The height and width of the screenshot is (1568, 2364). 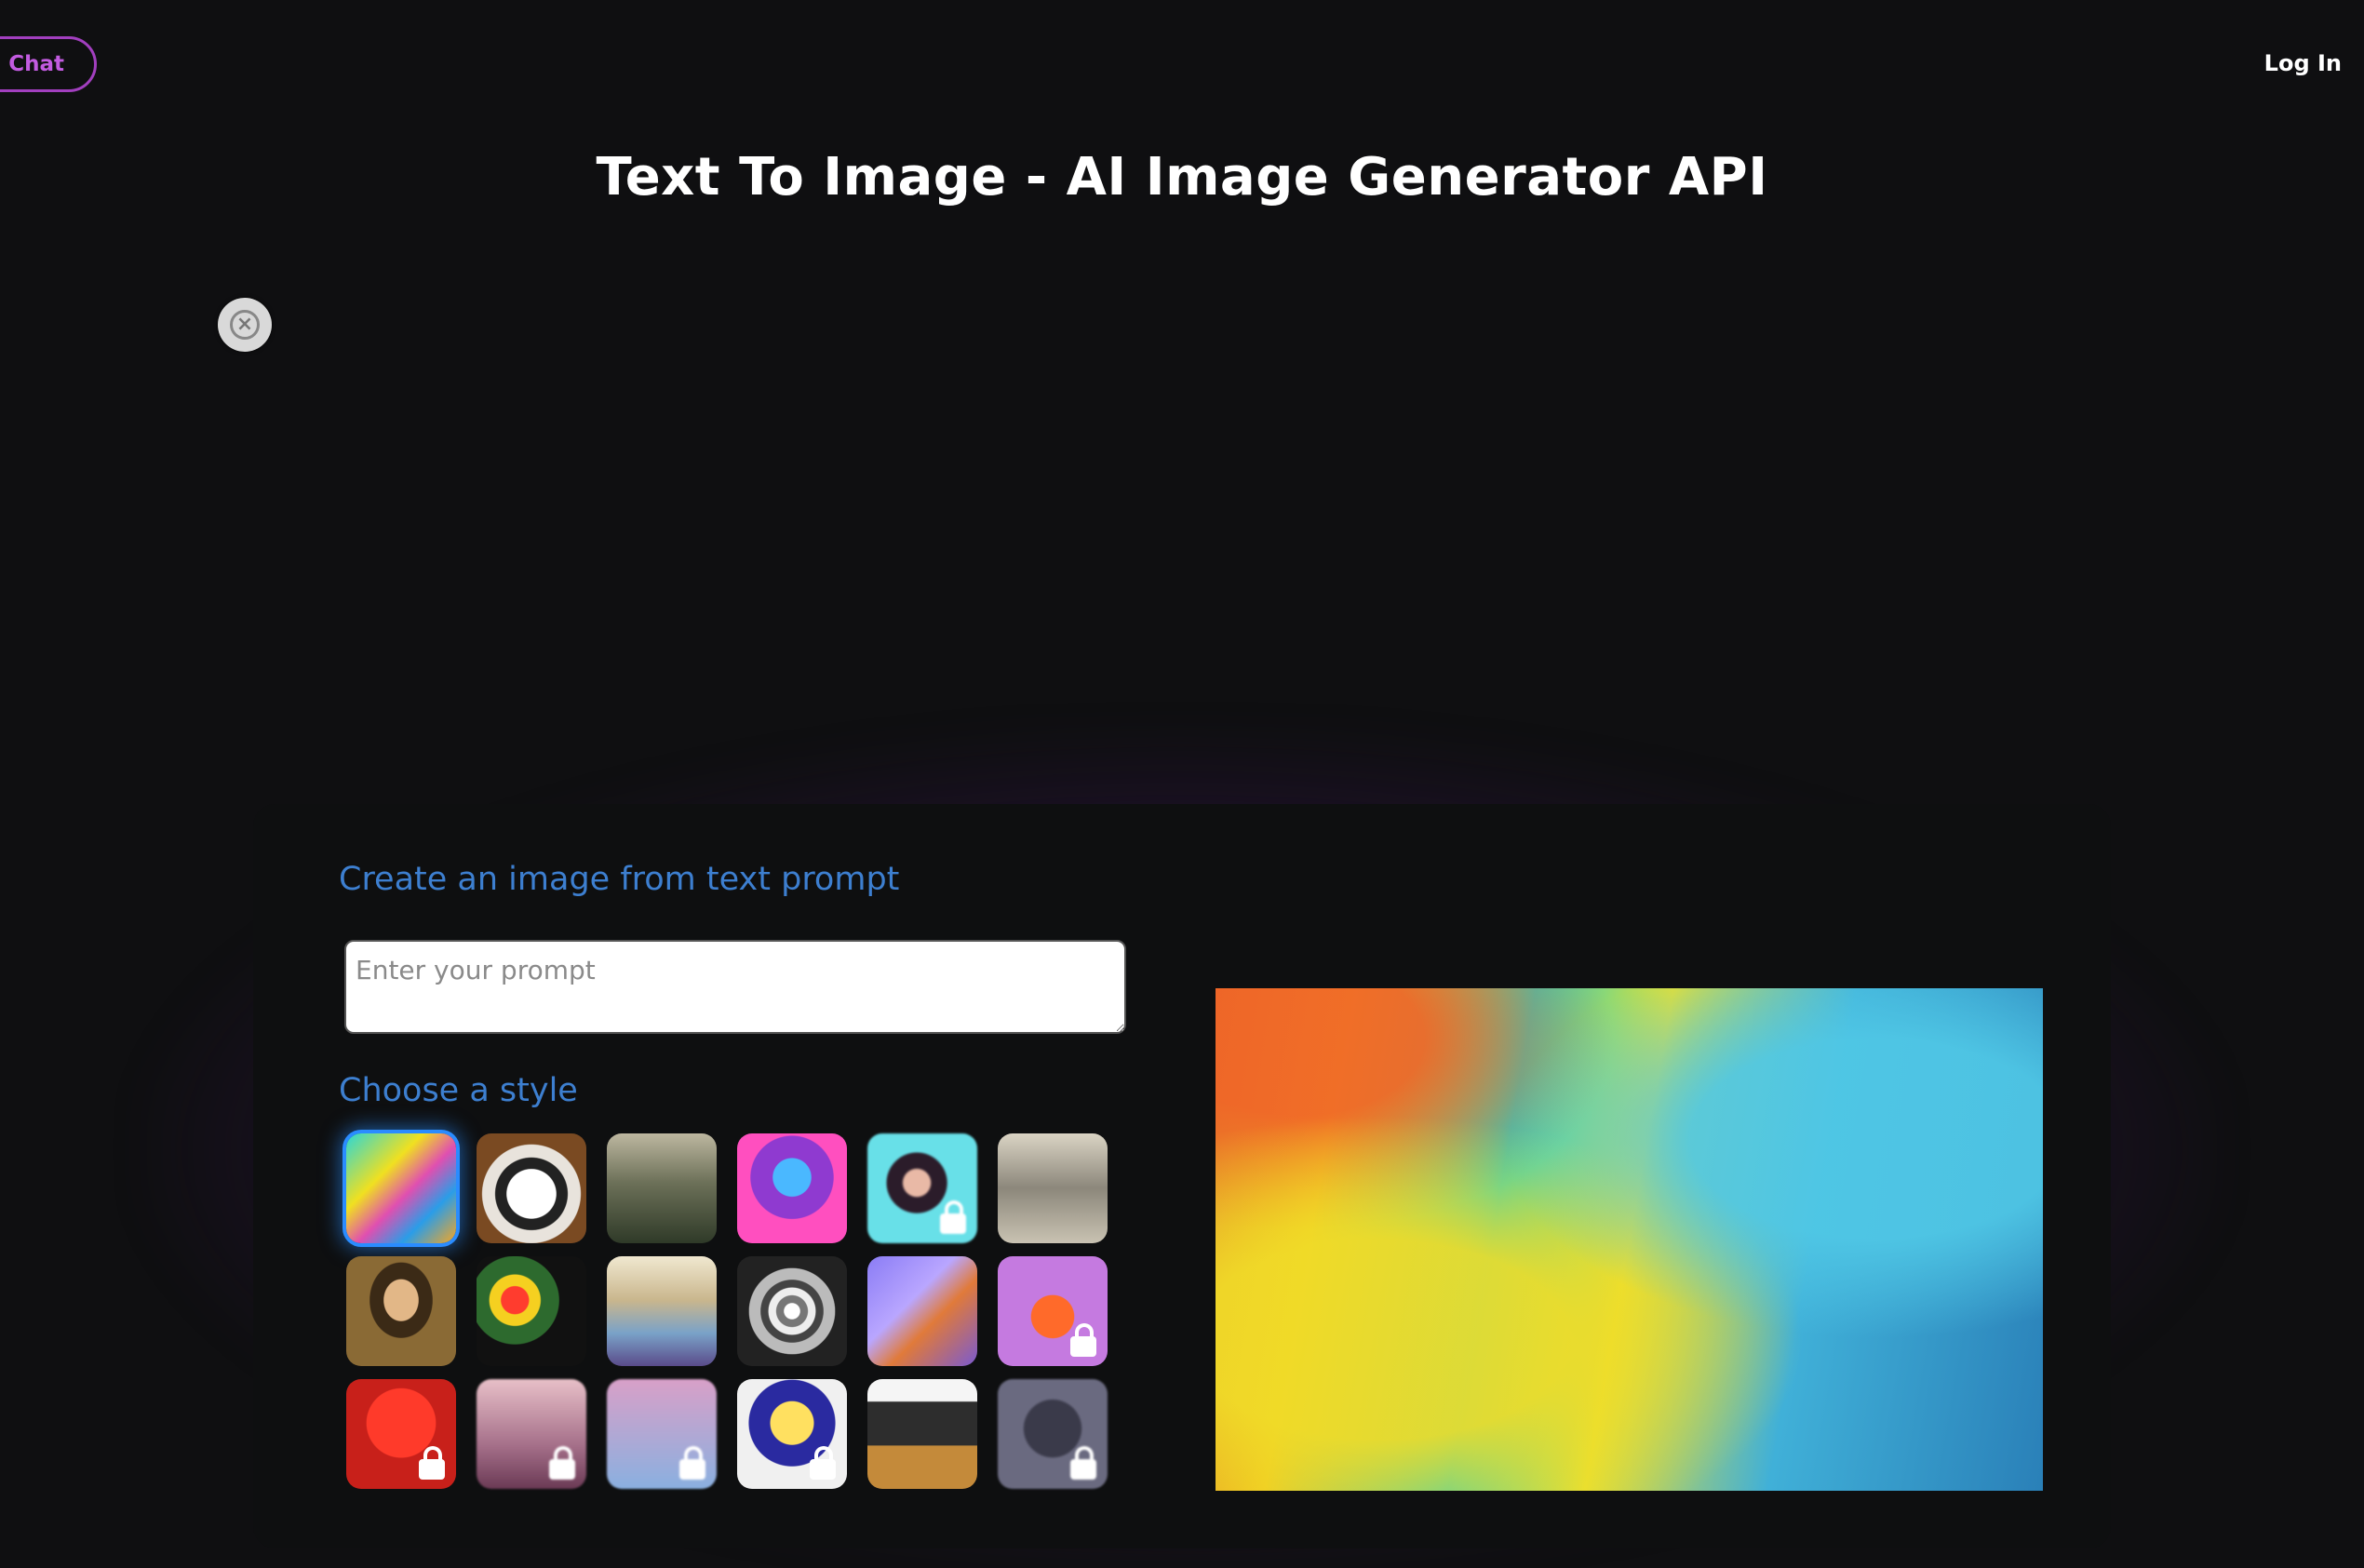 I want to click on prompt-input, so click(x=735, y=987).